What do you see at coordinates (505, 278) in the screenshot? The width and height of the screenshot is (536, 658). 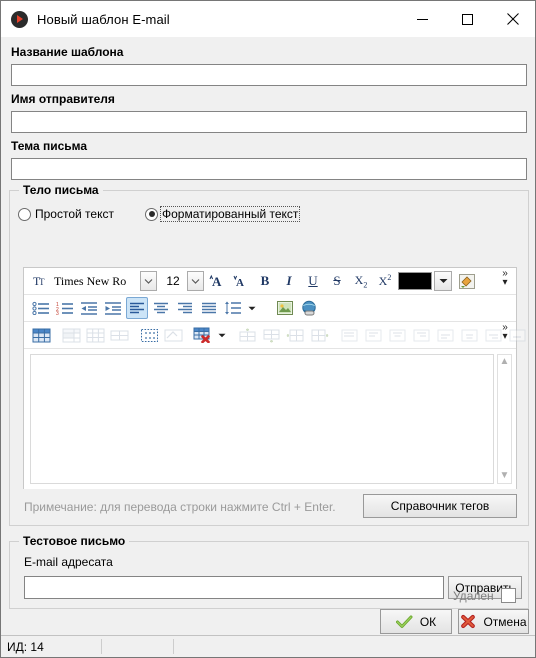 I see `toolbar-row1-overflow-button: » ▾` at bounding box center [505, 278].